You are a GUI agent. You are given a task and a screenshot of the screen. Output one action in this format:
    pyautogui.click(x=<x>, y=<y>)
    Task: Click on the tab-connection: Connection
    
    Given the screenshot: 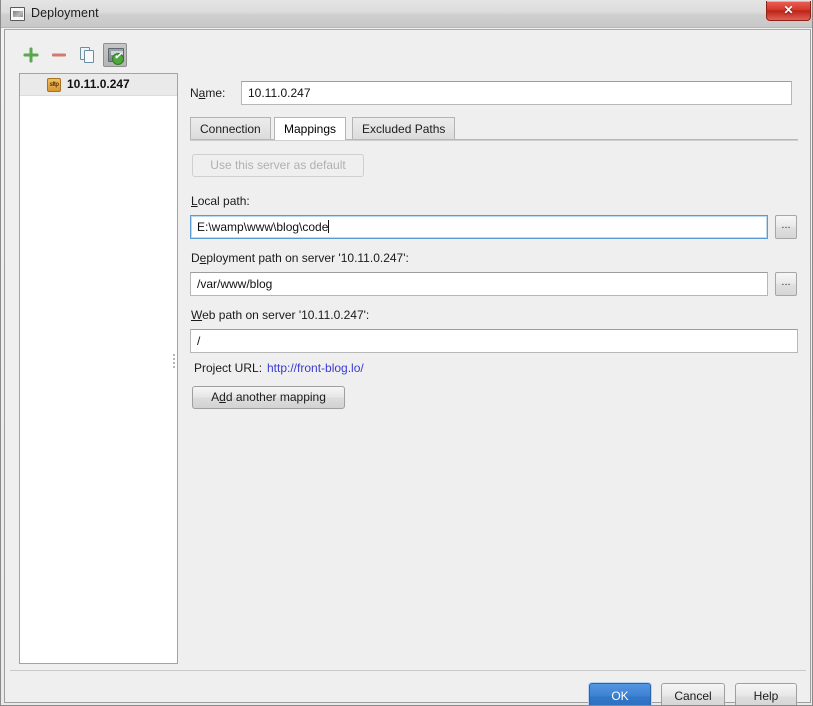 What is the action you would take?
    pyautogui.click(x=230, y=128)
    